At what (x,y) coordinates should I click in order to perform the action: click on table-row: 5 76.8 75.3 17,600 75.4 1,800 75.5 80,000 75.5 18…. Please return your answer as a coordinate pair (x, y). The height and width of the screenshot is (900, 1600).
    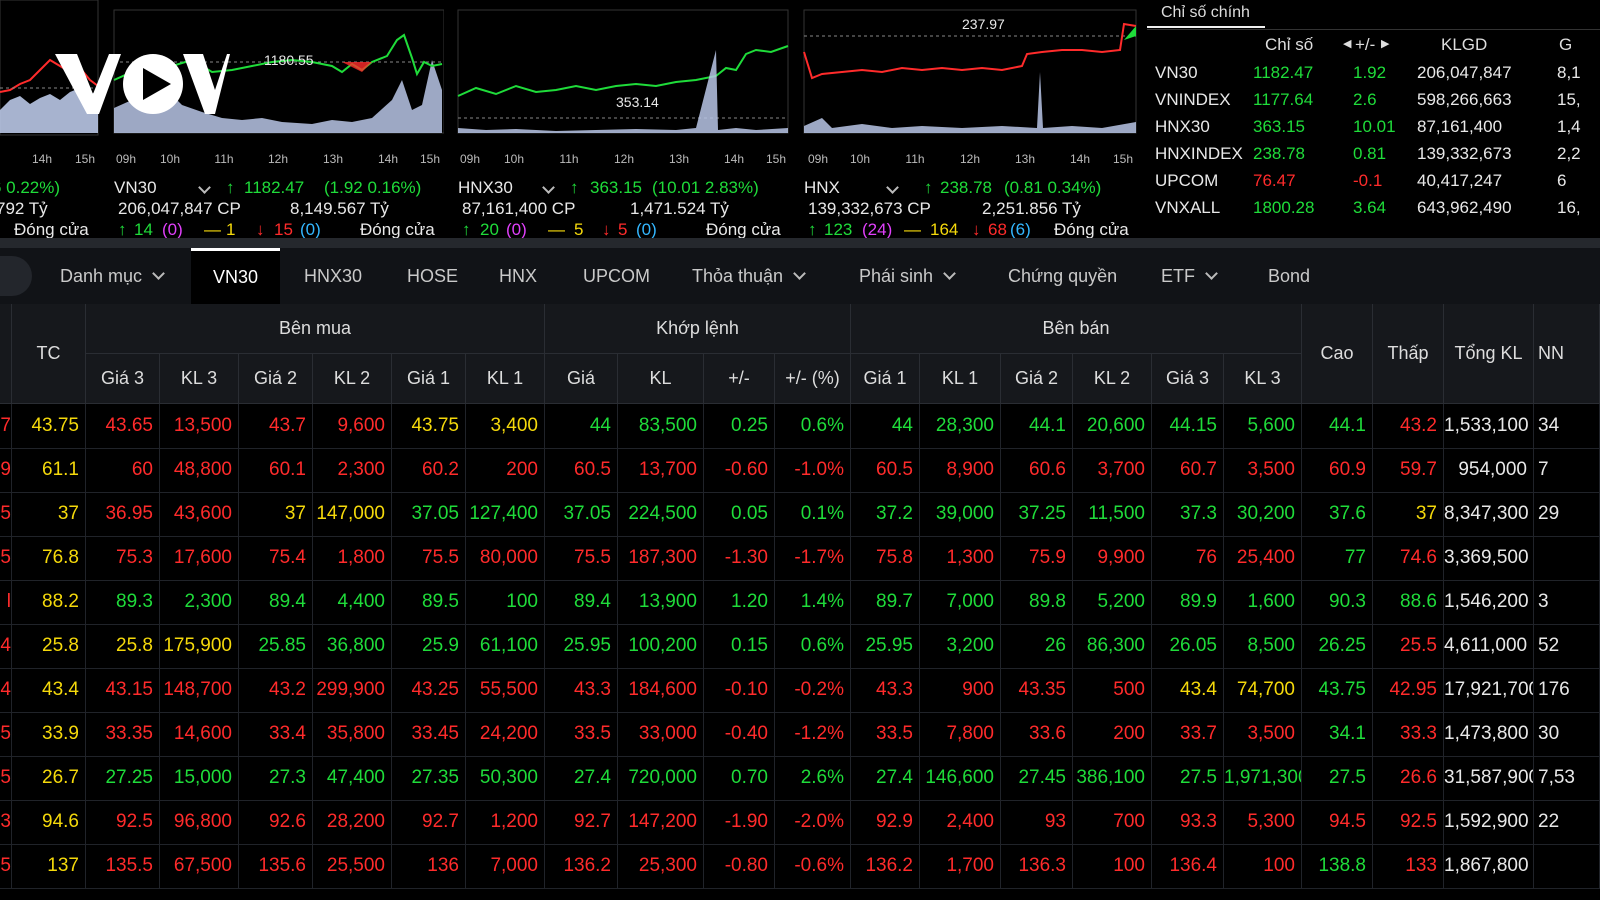
    Looking at the image, I should click on (800, 558).